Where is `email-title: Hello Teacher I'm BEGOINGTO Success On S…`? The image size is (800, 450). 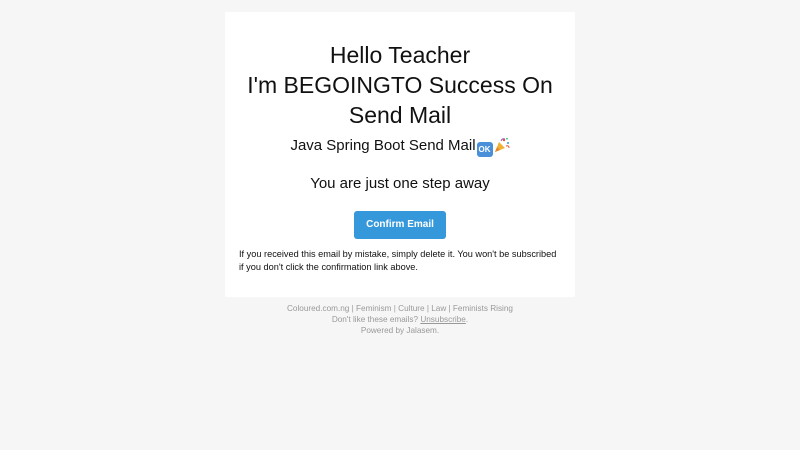 email-title: Hello Teacher I'm BEGOINGTO Success On S… is located at coordinates (400, 85).